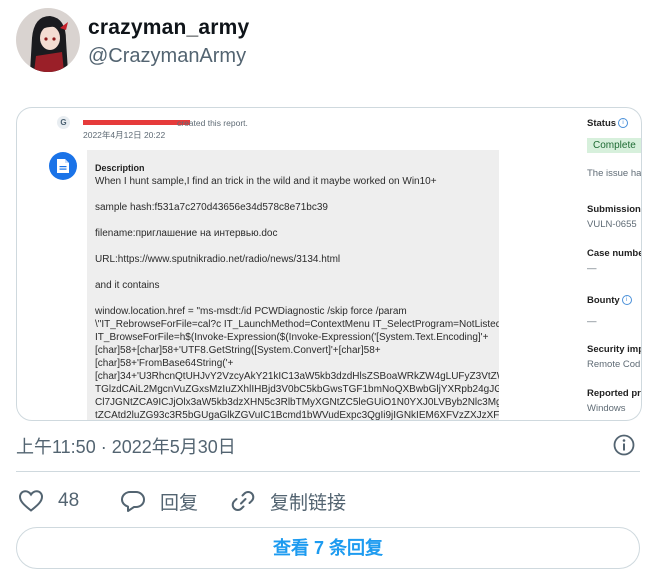  I want to click on info-icon, so click(624, 445).